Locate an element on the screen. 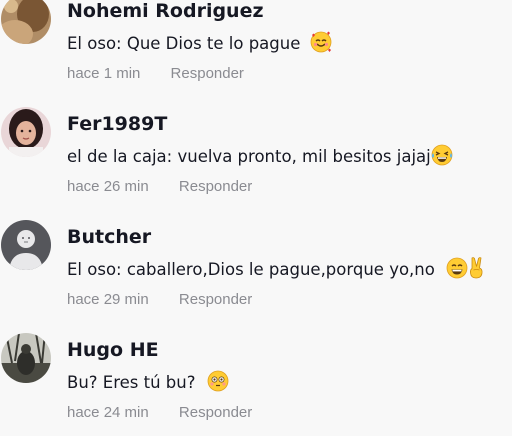 This screenshot has height=436, width=512. smiling-face-with-hearts-icon is located at coordinates (321, 42).